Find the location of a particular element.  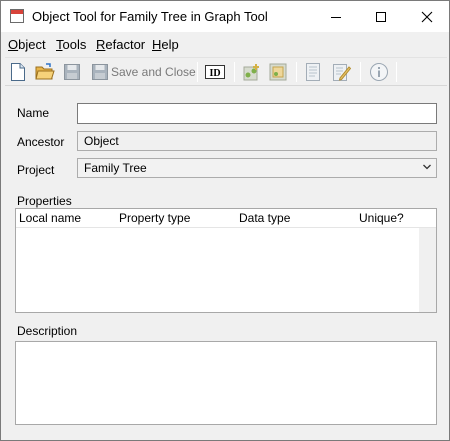

menu-object-mnemonic: O is located at coordinates (13, 44).